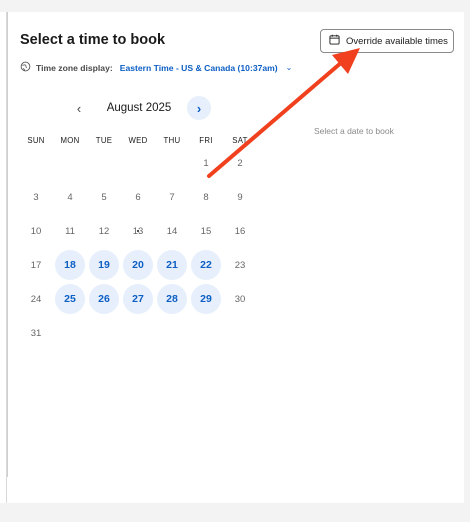 The width and height of the screenshot is (470, 522). What do you see at coordinates (467, 261) in the screenshot?
I see `window-right-margin` at bounding box center [467, 261].